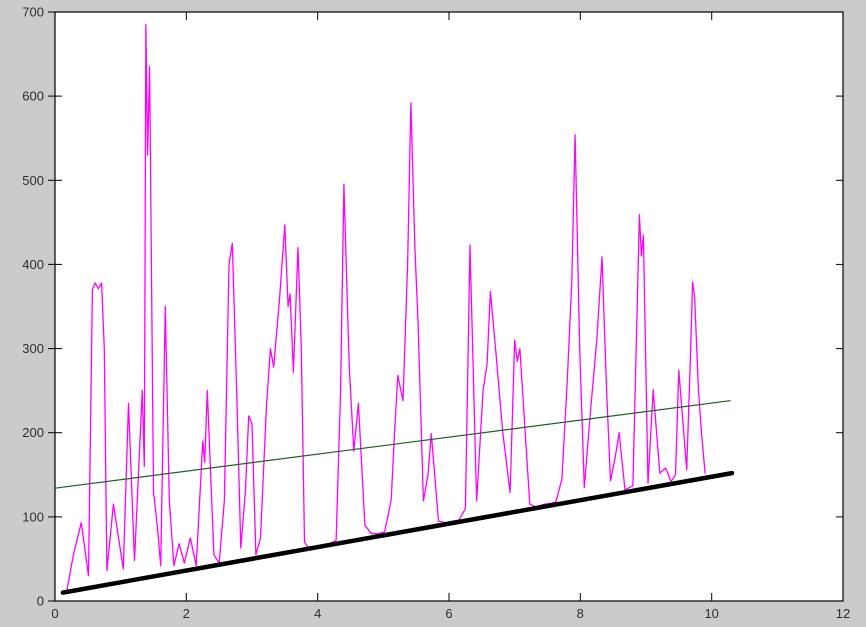 The width and height of the screenshot is (866, 627). I want to click on x-tick-label: 2, so click(186, 613).